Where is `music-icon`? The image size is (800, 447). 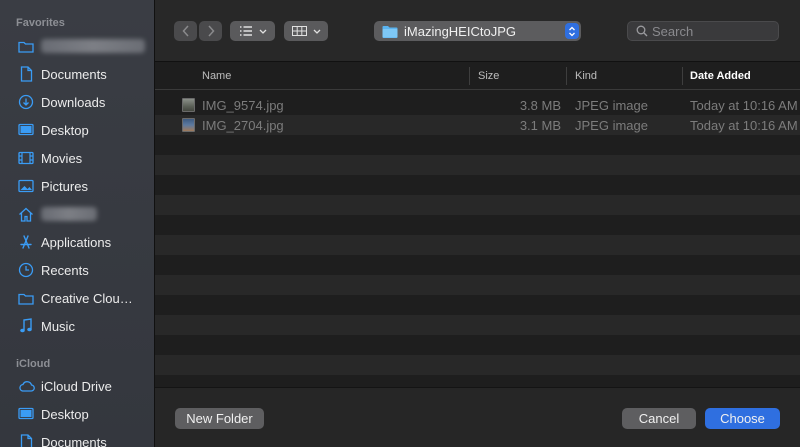
music-icon is located at coordinates (26, 326).